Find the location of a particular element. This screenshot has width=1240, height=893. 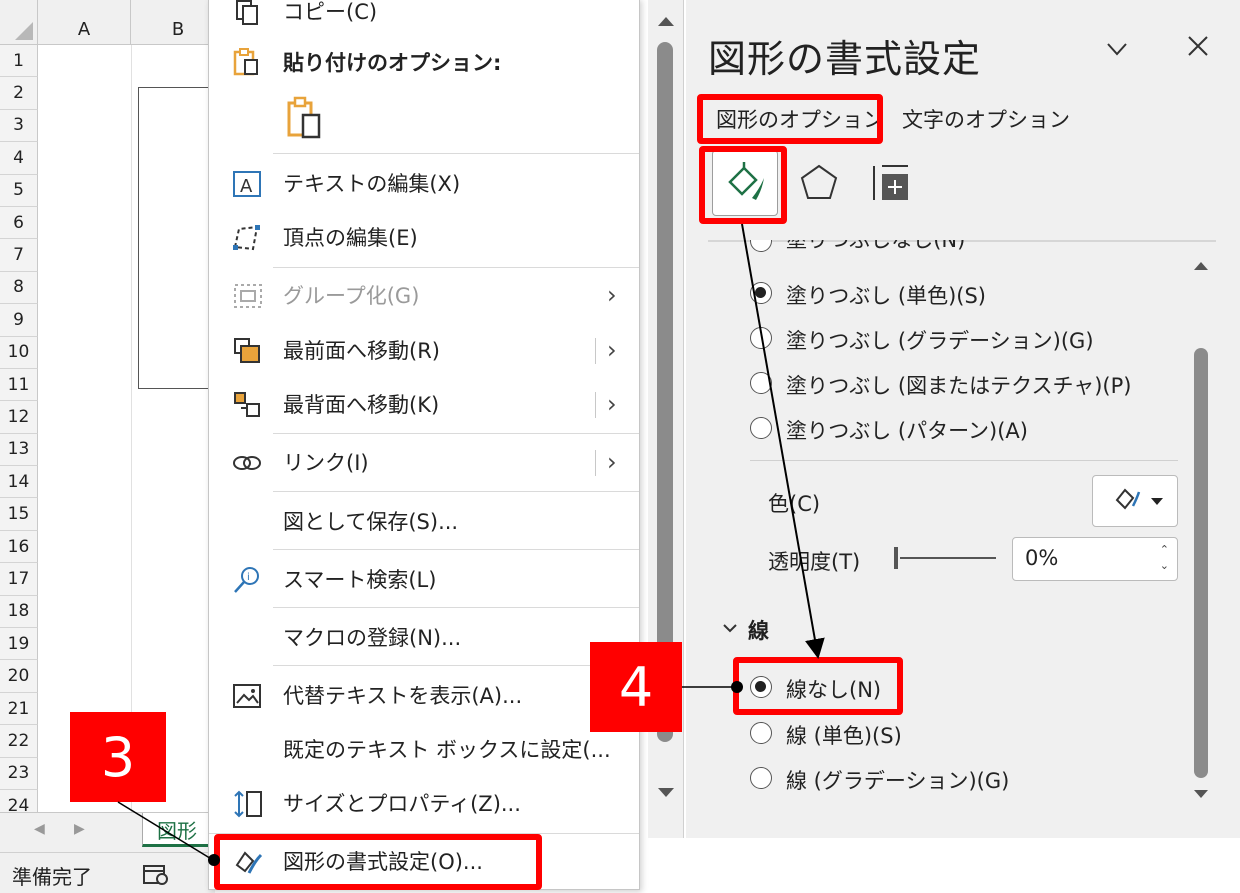

copy-icon is located at coordinates (247, 12).